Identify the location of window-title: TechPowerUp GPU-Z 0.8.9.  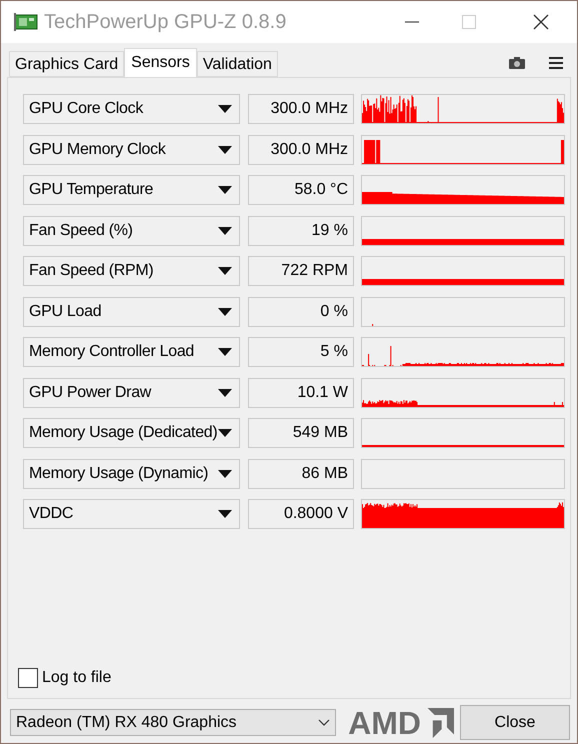
(165, 22).